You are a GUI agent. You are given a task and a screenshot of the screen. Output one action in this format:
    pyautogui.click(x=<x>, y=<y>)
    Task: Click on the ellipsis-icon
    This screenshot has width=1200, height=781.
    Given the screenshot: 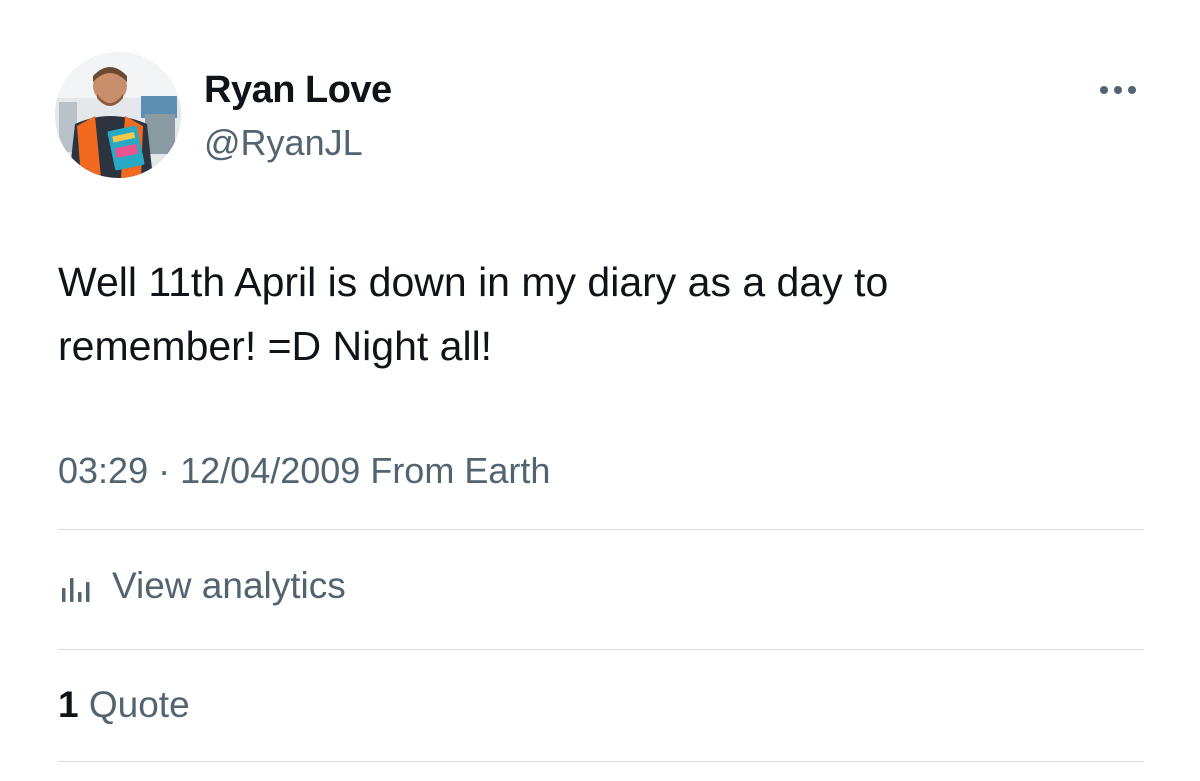 What is the action you would take?
    pyautogui.click(x=1119, y=90)
    